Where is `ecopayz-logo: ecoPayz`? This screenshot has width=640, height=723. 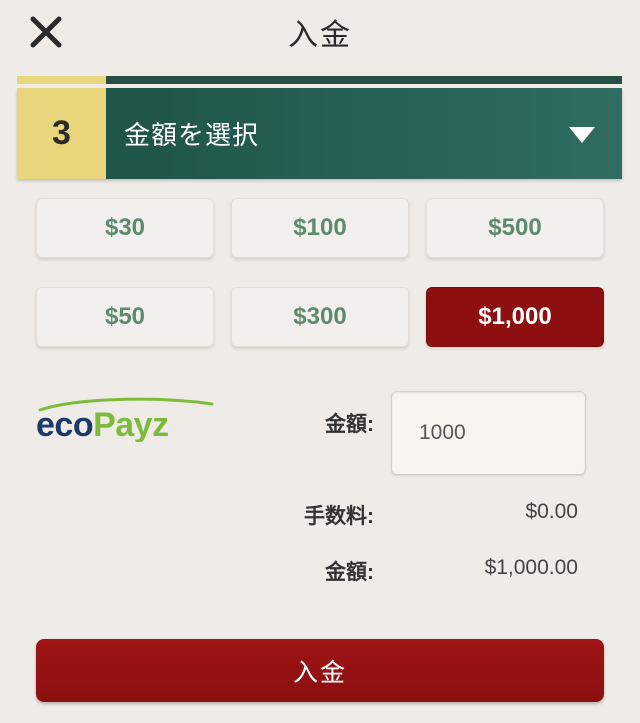
ecopayz-logo: ecoPayz is located at coordinates (125, 419).